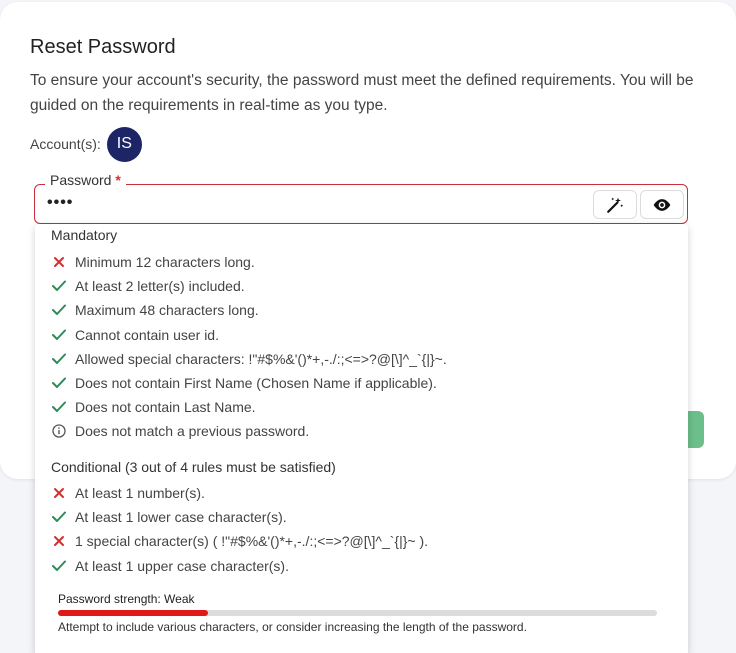  Describe the element at coordinates (695, 429) in the screenshot. I see `submit-button` at that location.